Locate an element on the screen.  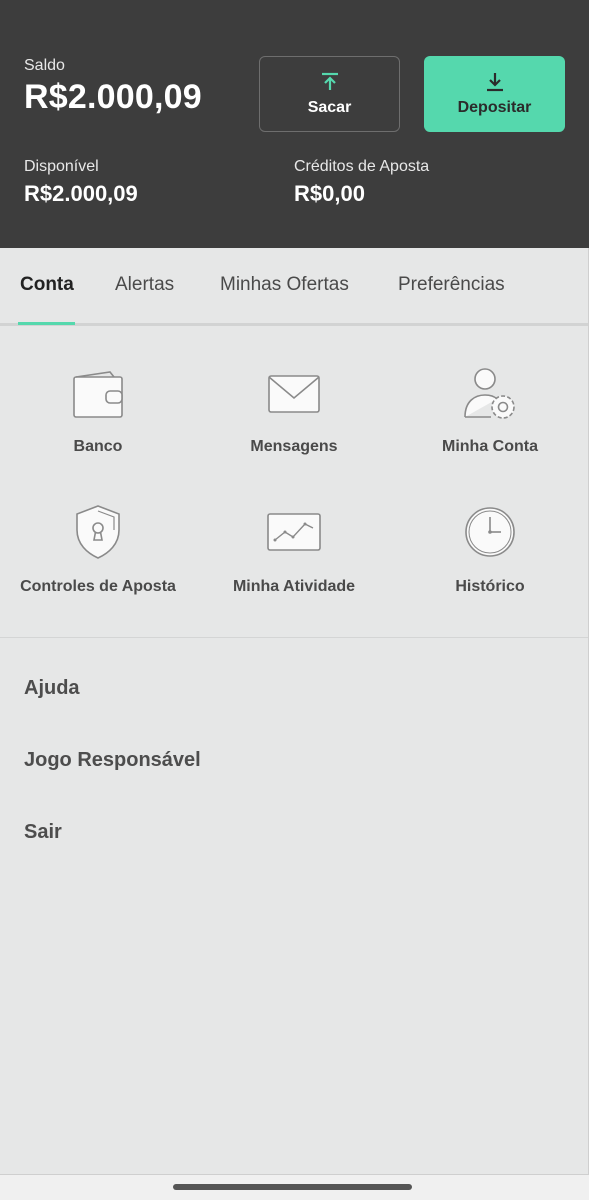
tab-conta: Conta is located at coordinates (47, 285).